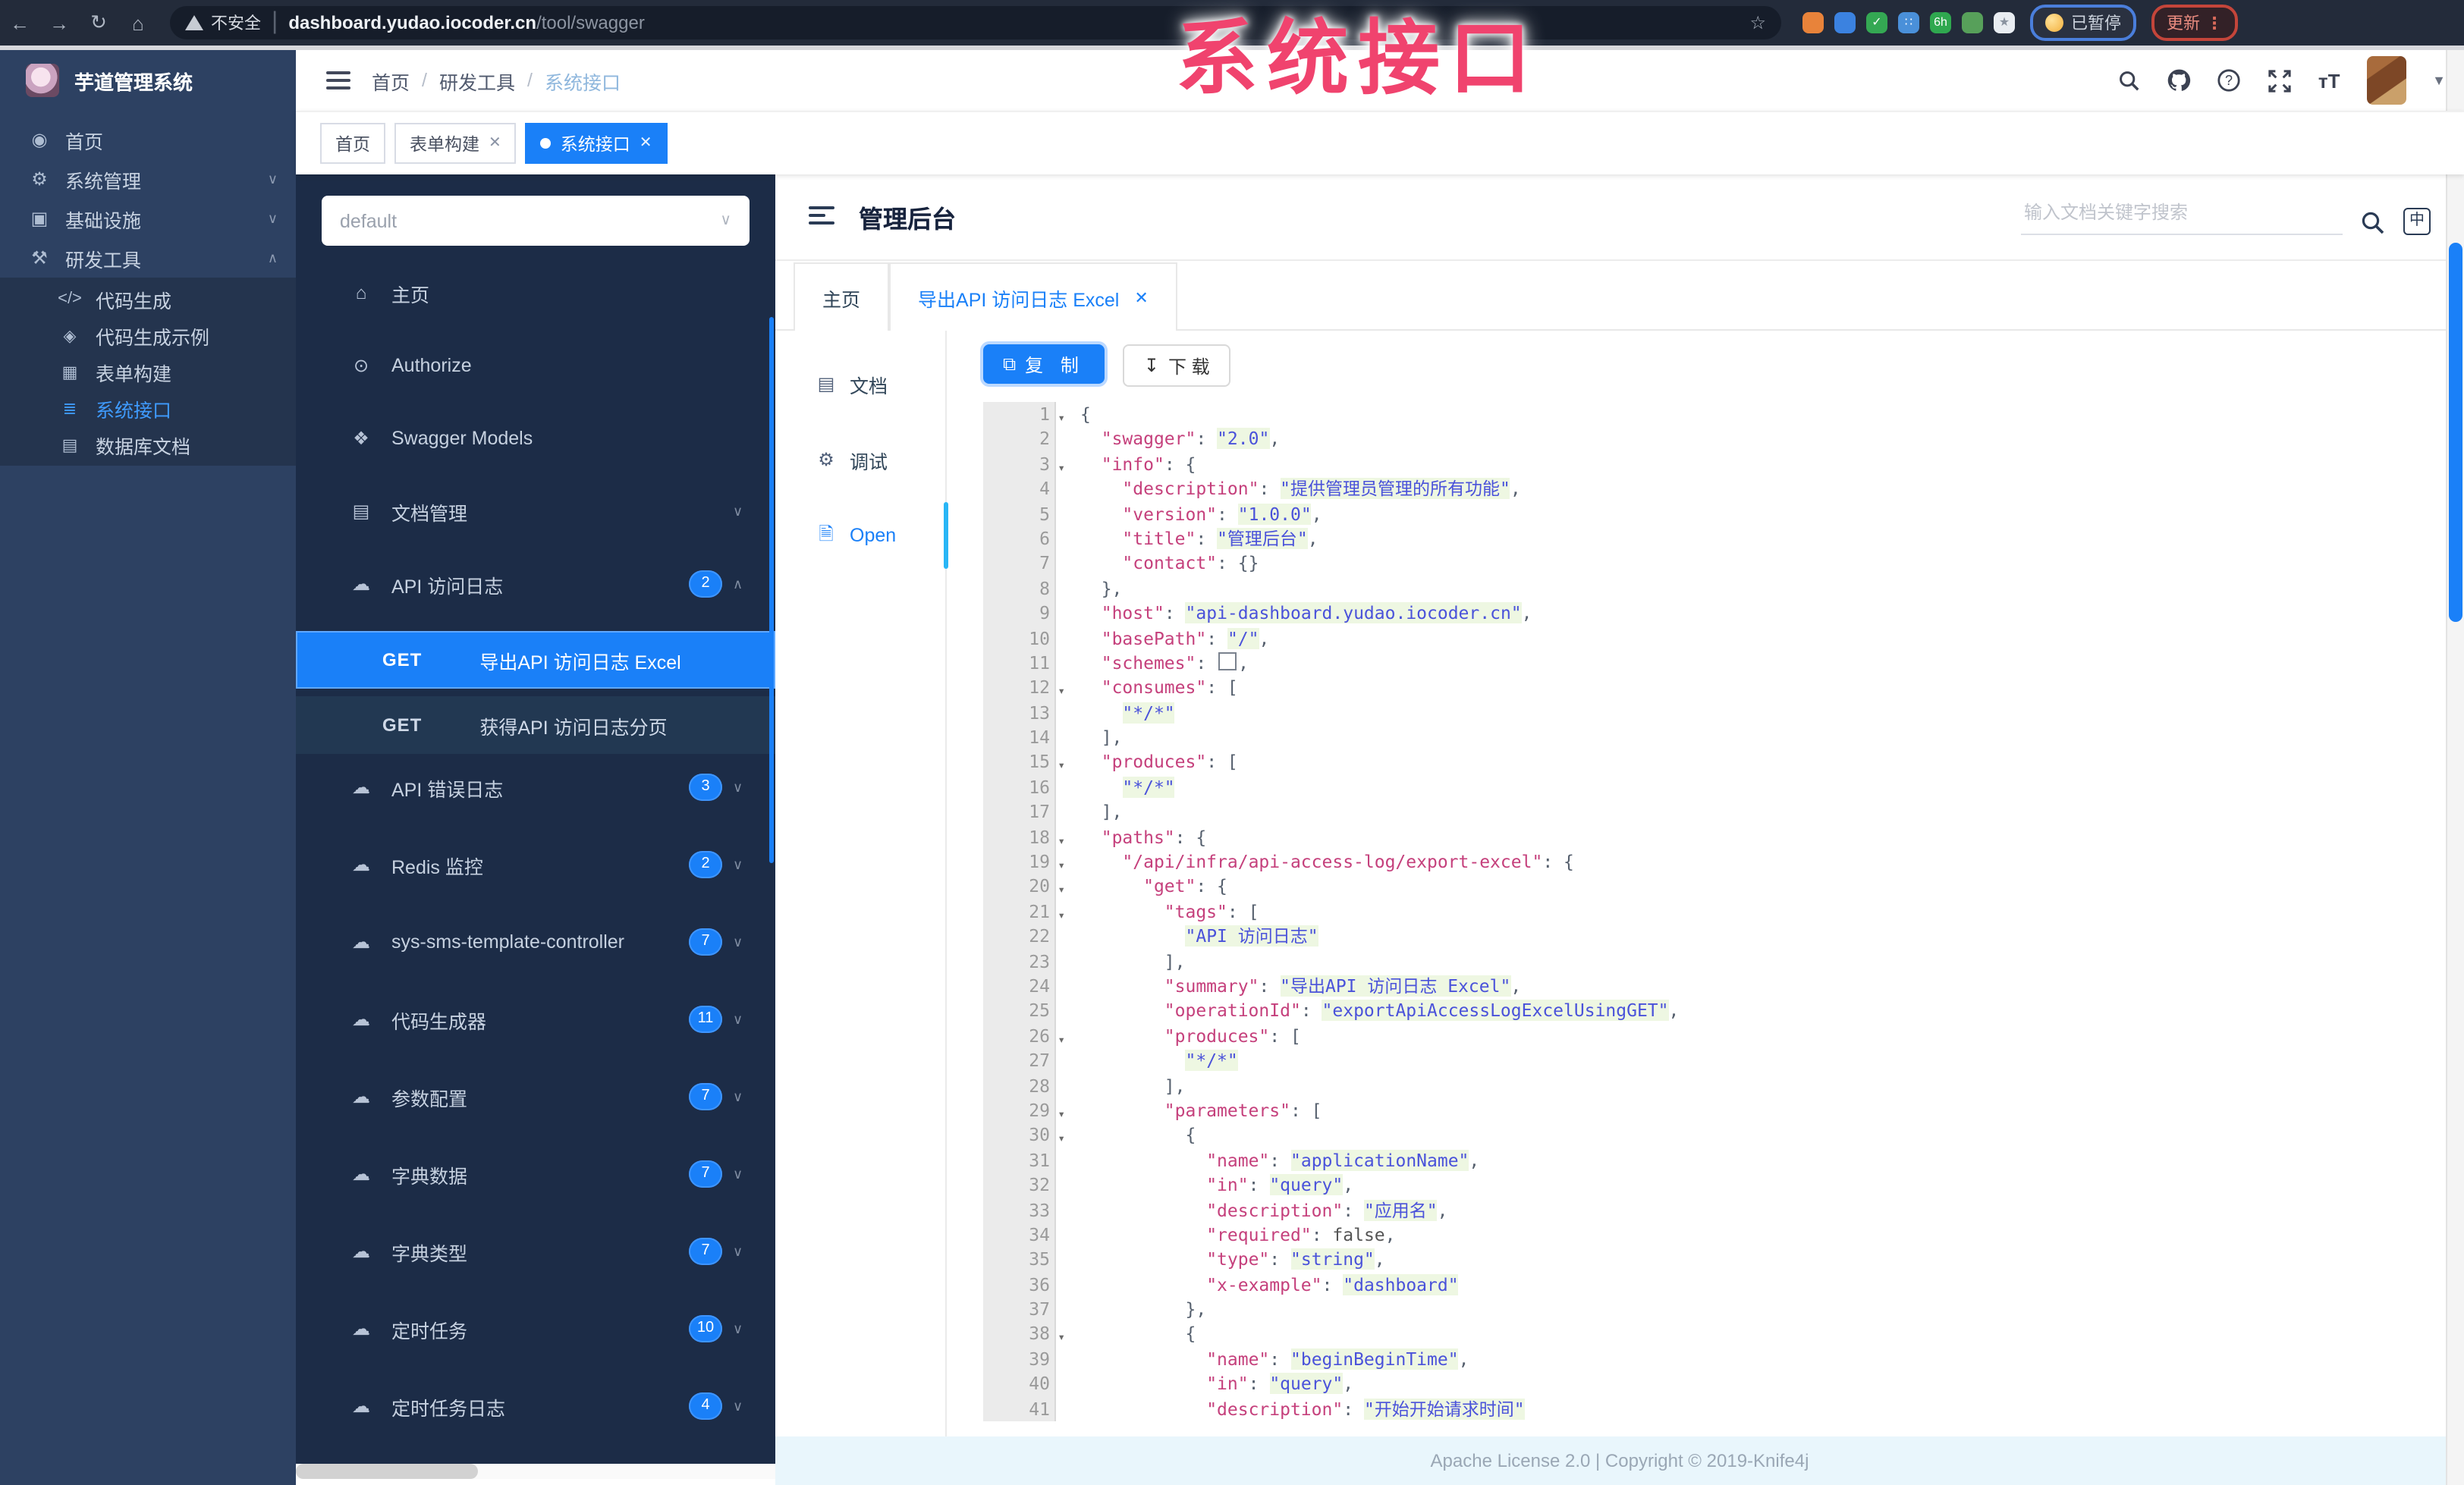  What do you see at coordinates (2182, 216) in the screenshot?
I see `doc-search-input: 输入文档关键字搜索` at bounding box center [2182, 216].